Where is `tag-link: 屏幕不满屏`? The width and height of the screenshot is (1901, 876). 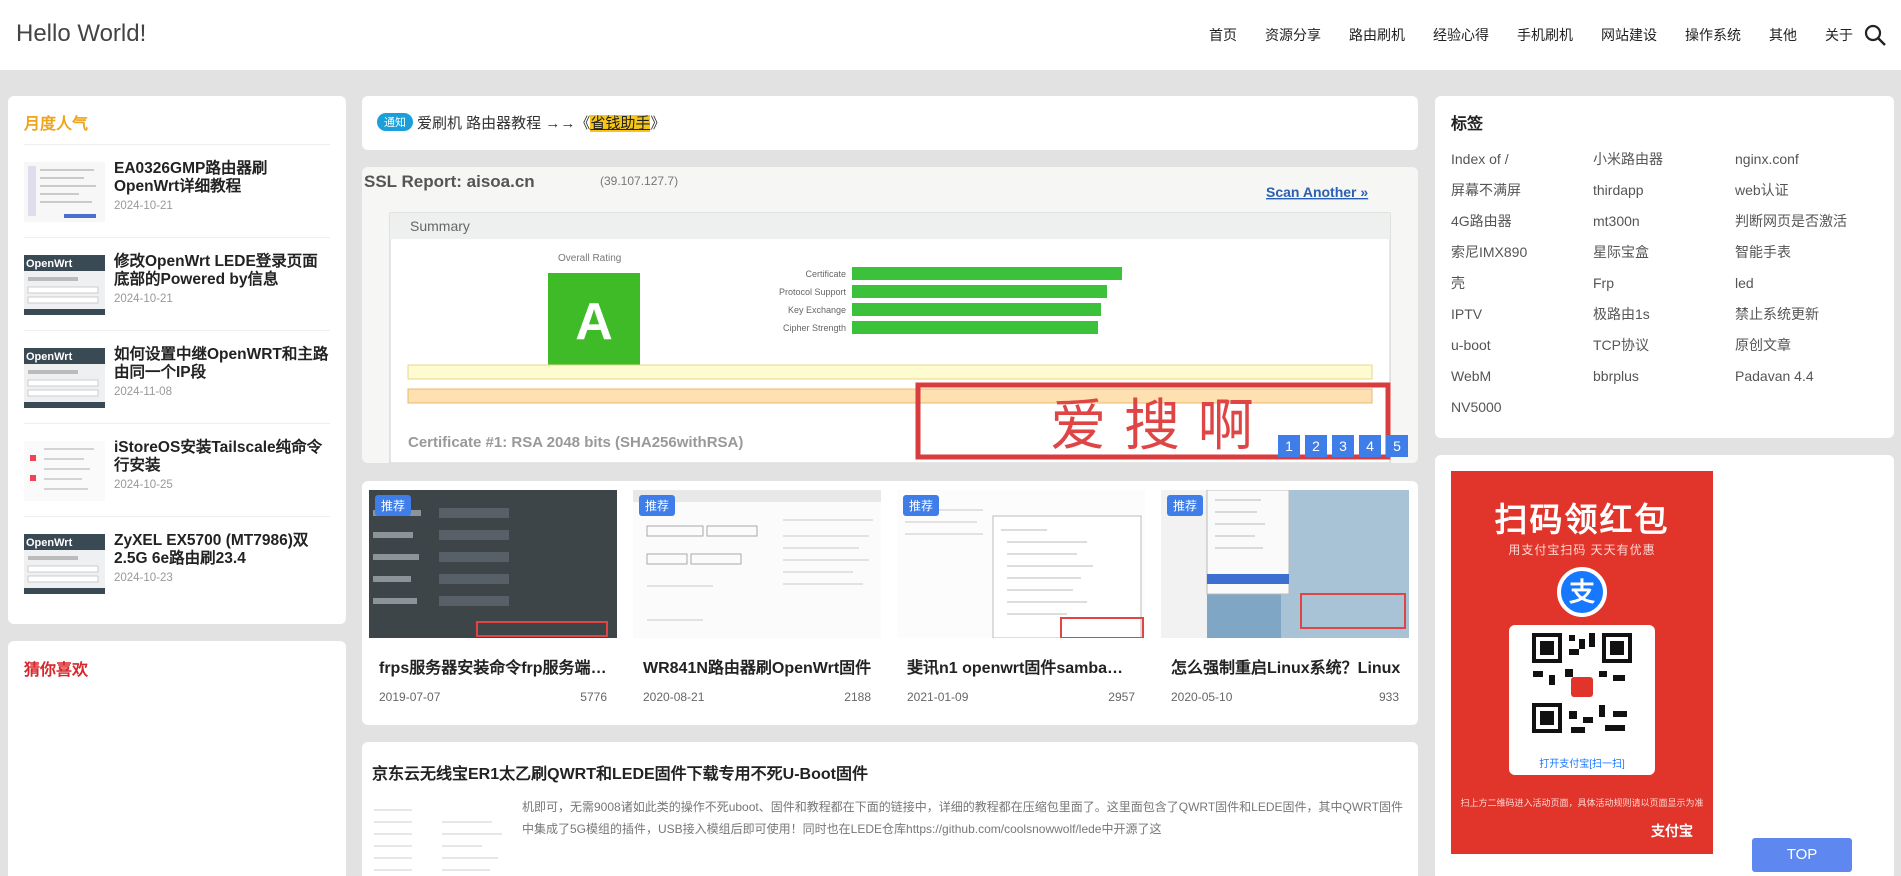 tag-link: 屏幕不满屏 is located at coordinates (1522, 190).